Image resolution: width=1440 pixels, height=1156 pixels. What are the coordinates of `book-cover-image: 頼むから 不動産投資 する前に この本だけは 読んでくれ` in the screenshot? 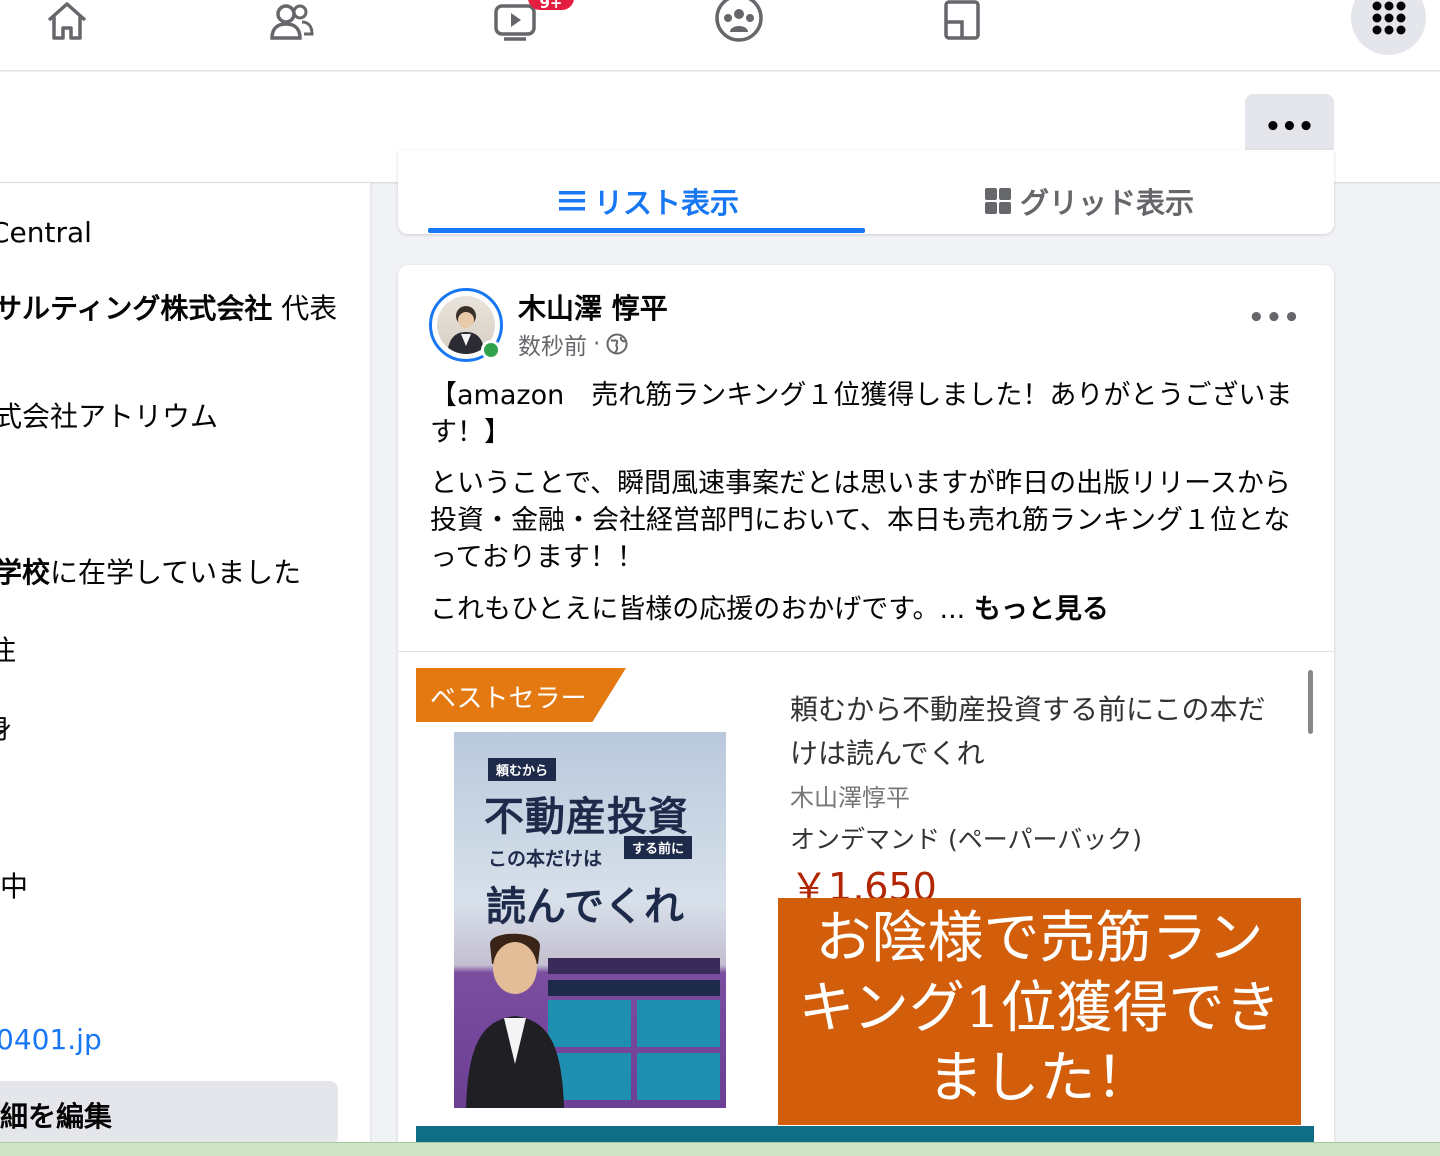 It's located at (590, 920).